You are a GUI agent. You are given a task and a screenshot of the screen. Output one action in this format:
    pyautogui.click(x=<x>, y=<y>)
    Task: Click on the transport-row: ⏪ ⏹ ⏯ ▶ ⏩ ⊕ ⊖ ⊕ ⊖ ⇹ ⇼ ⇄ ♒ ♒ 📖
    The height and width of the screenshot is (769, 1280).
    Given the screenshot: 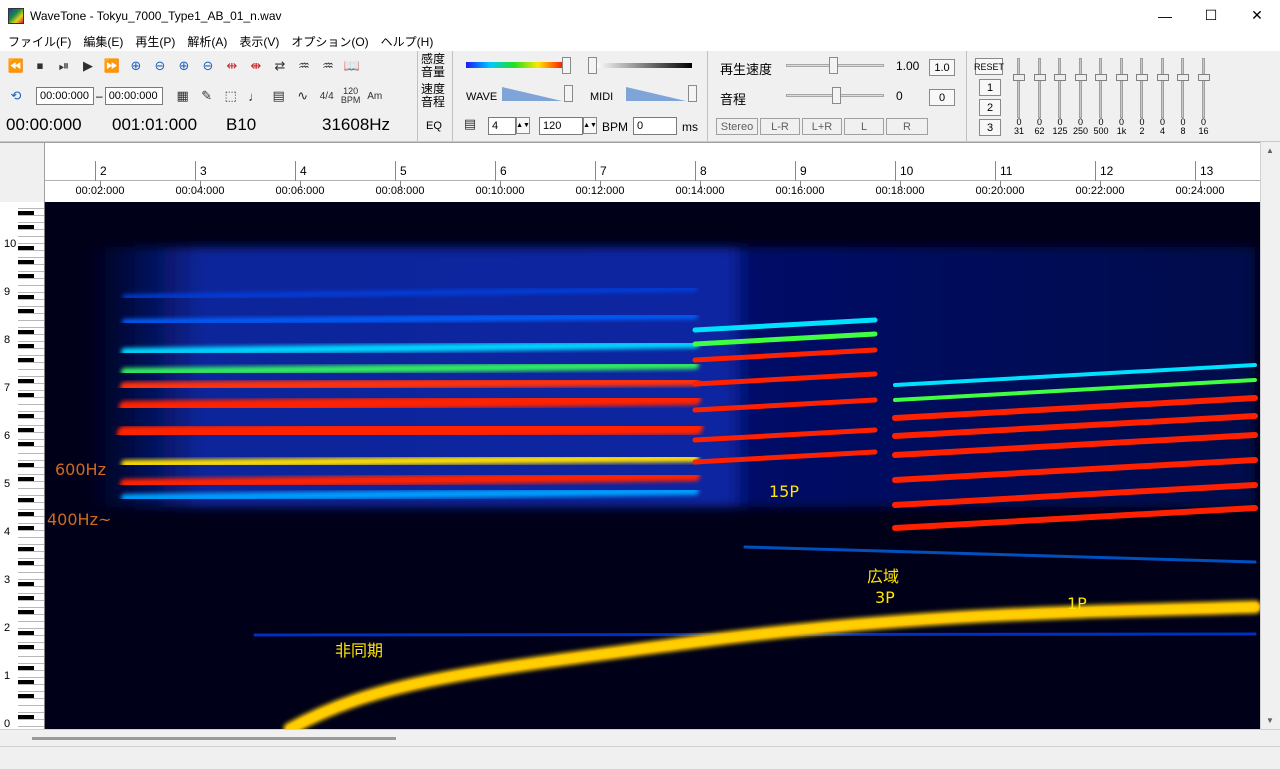 What is the action you would take?
    pyautogui.click(x=184, y=66)
    